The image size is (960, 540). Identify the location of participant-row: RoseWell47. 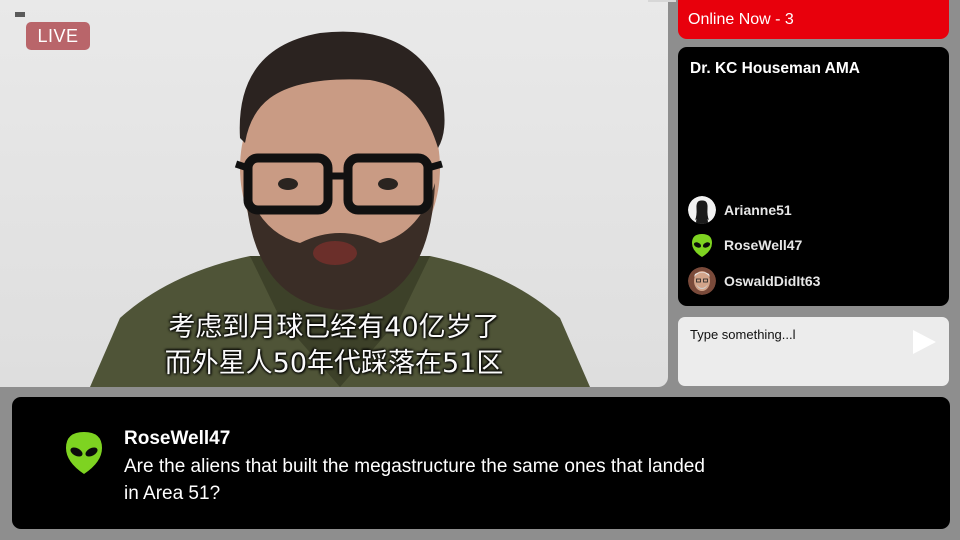
(745, 245).